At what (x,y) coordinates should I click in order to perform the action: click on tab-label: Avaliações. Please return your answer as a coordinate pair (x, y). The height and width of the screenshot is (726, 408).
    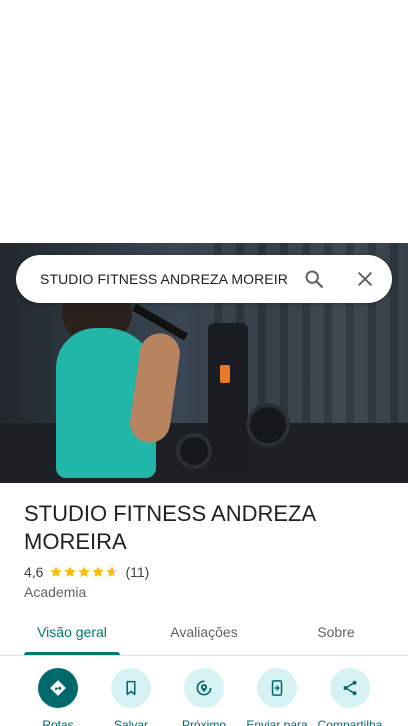
    Looking at the image, I should click on (204, 632).